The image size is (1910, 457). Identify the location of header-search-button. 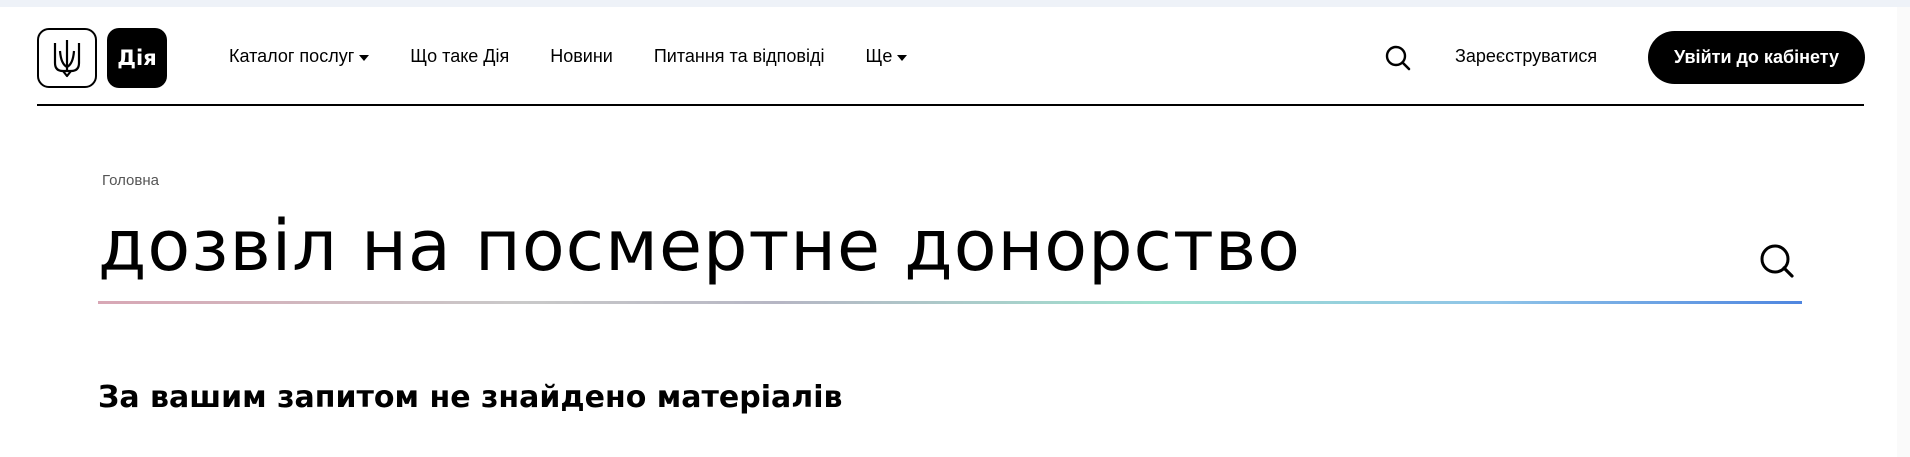
(1398, 58).